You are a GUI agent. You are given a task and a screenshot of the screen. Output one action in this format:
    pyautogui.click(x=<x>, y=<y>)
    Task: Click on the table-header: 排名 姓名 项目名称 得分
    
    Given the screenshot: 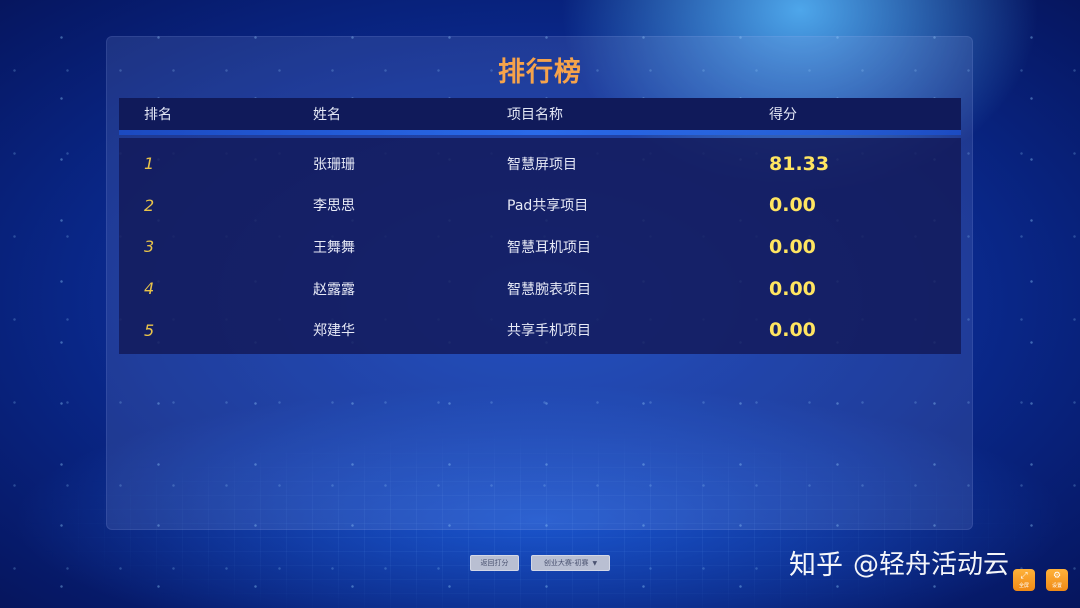 What is the action you would take?
    pyautogui.click(x=540, y=114)
    